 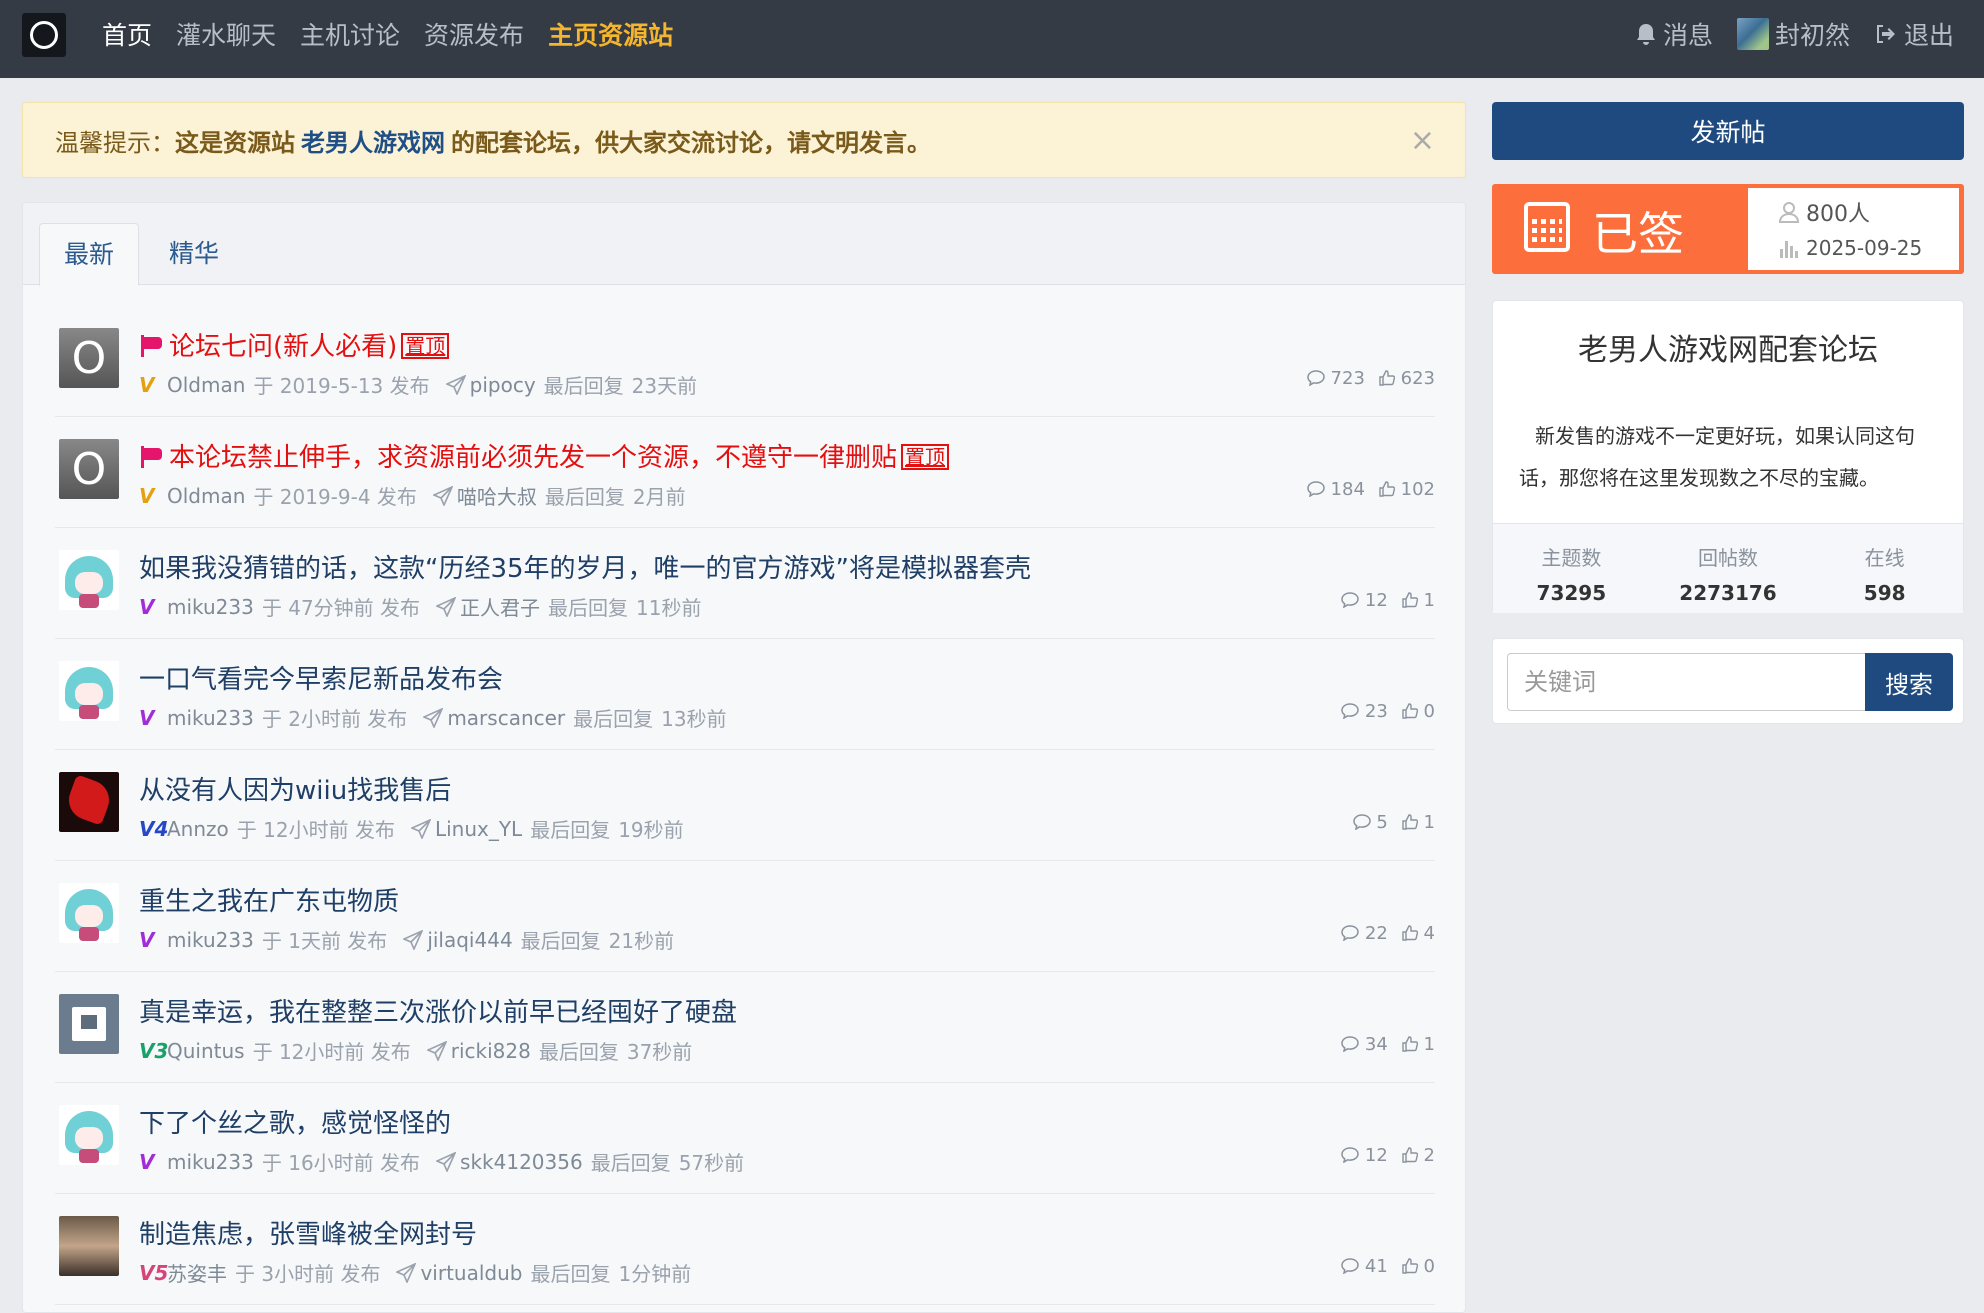 I want to click on nav-item-0: 首页, so click(x=127, y=34).